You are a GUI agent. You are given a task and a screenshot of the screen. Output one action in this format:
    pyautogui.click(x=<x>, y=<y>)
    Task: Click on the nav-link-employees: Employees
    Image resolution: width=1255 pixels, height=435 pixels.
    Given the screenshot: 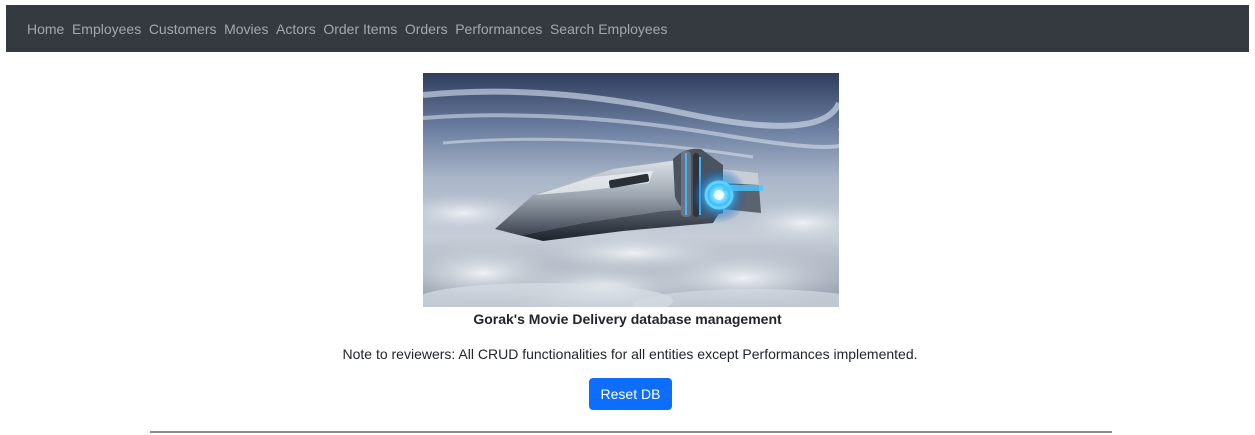 What is the action you would take?
    pyautogui.click(x=106, y=29)
    